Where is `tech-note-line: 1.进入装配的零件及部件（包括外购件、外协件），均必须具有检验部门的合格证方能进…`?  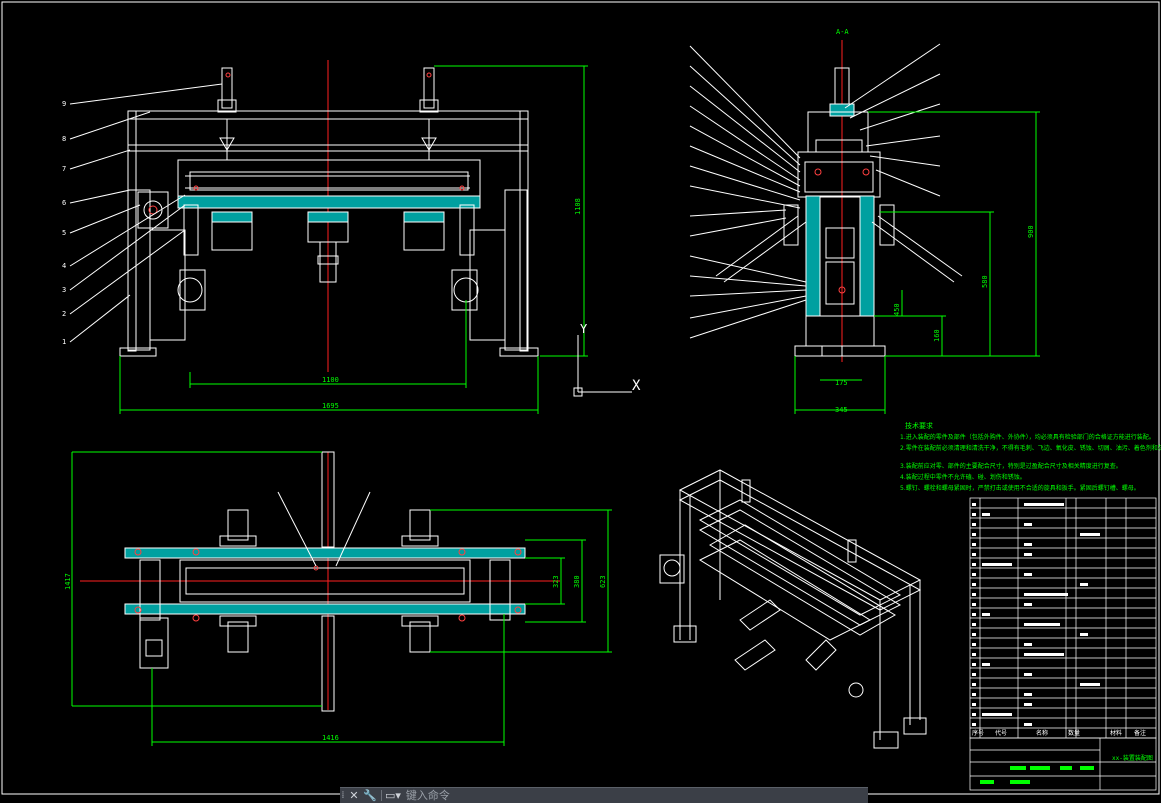 tech-note-line: 1.进入装配的零件及部件（包括外购件、外协件），均必须具有检验部门的合格证方能进… is located at coordinates (1027, 437).